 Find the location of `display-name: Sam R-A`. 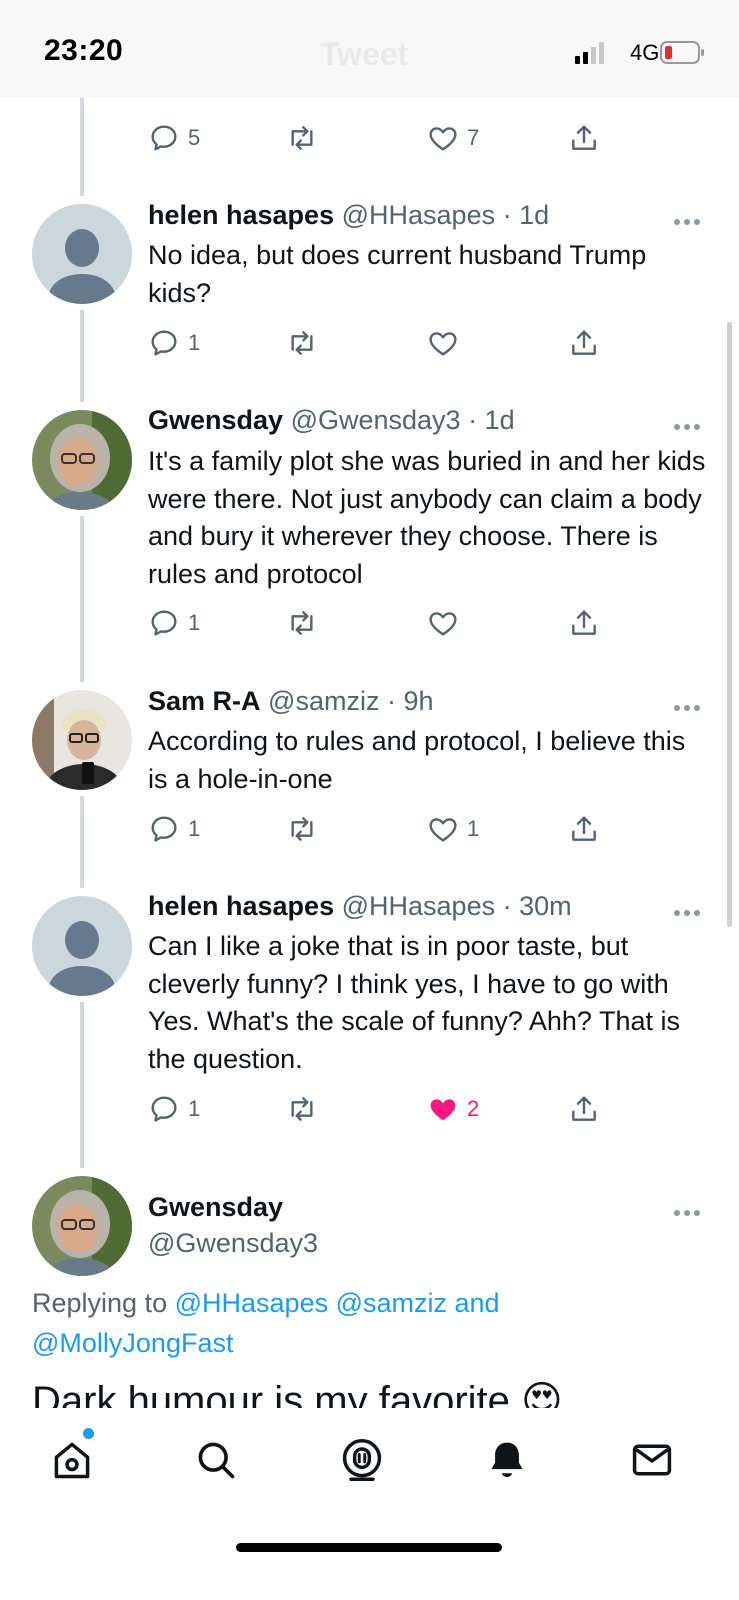

display-name: Sam R-A is located at coordinates (204, 701).